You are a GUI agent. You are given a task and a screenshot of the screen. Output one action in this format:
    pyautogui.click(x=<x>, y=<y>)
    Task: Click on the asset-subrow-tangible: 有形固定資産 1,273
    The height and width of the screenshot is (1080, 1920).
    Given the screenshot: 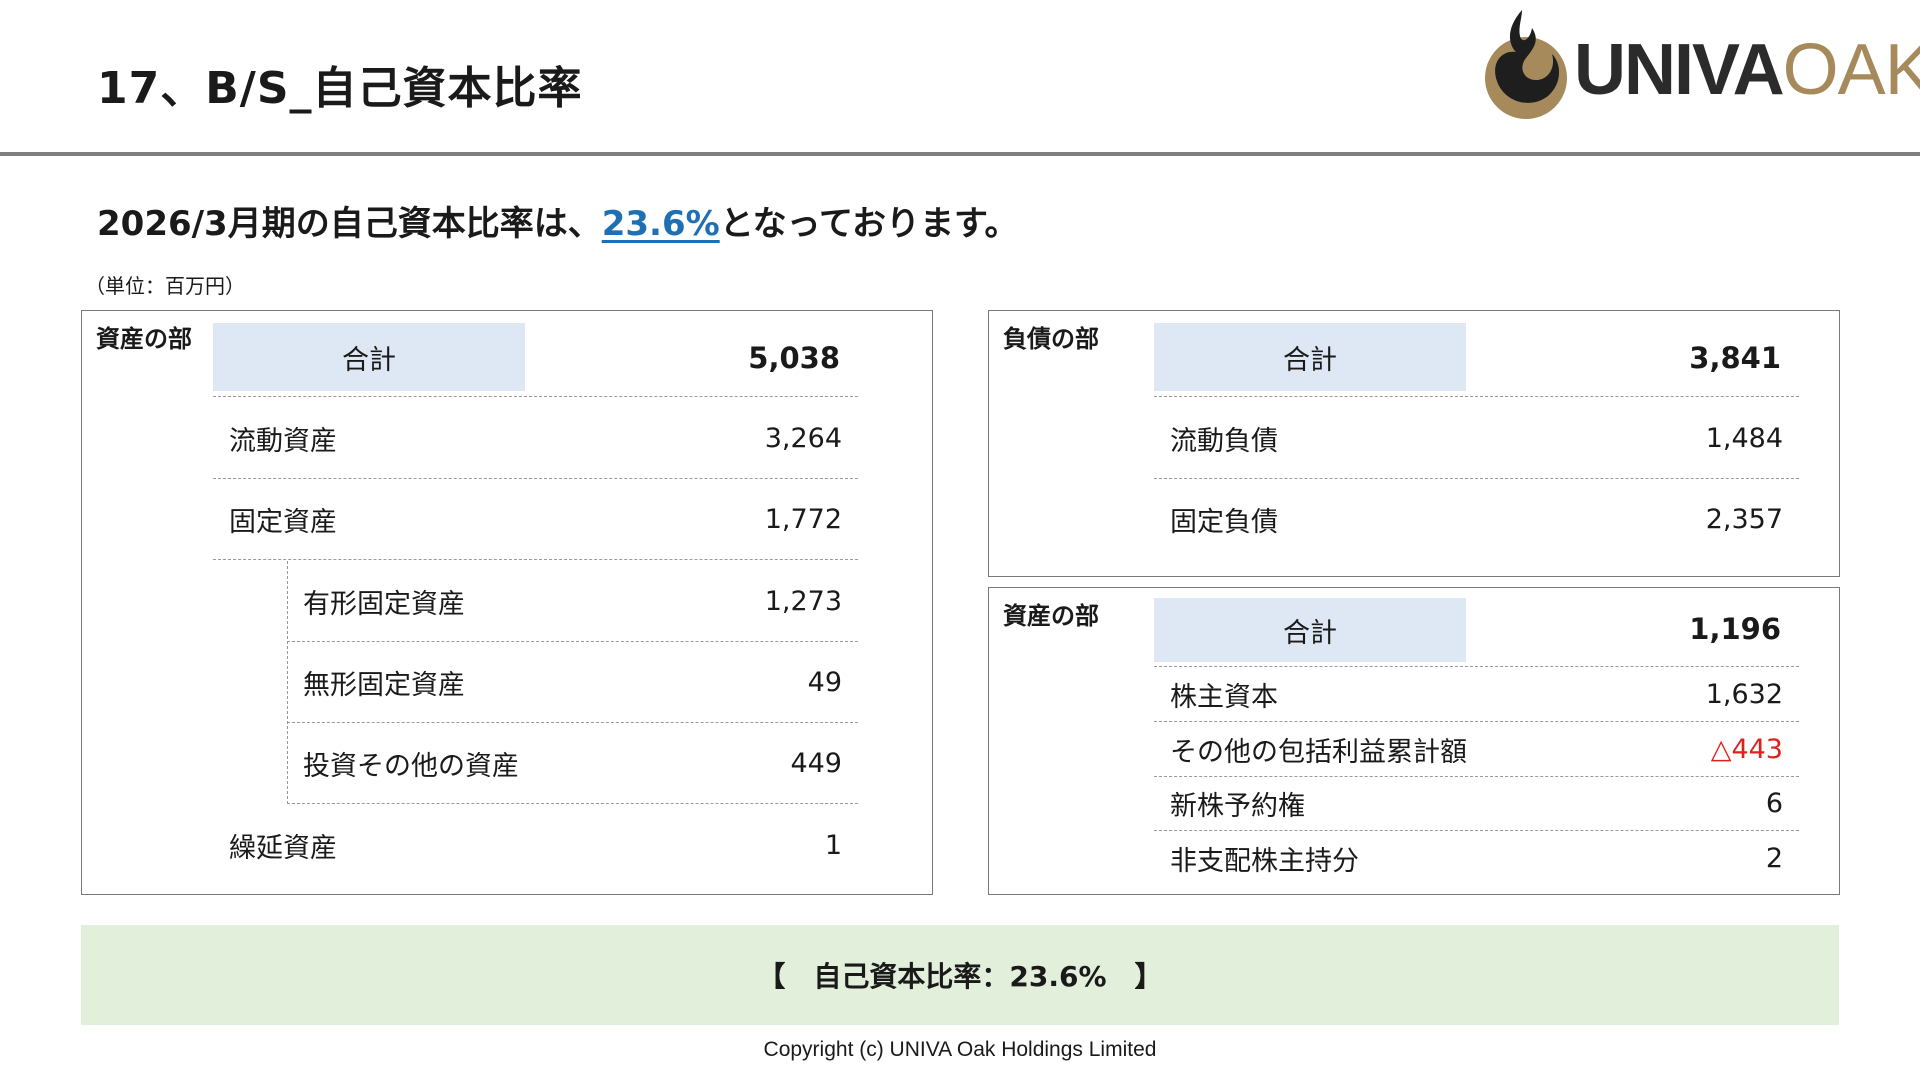 What is the action you would take?
    pyautogui.click(x=572, y=601)
    